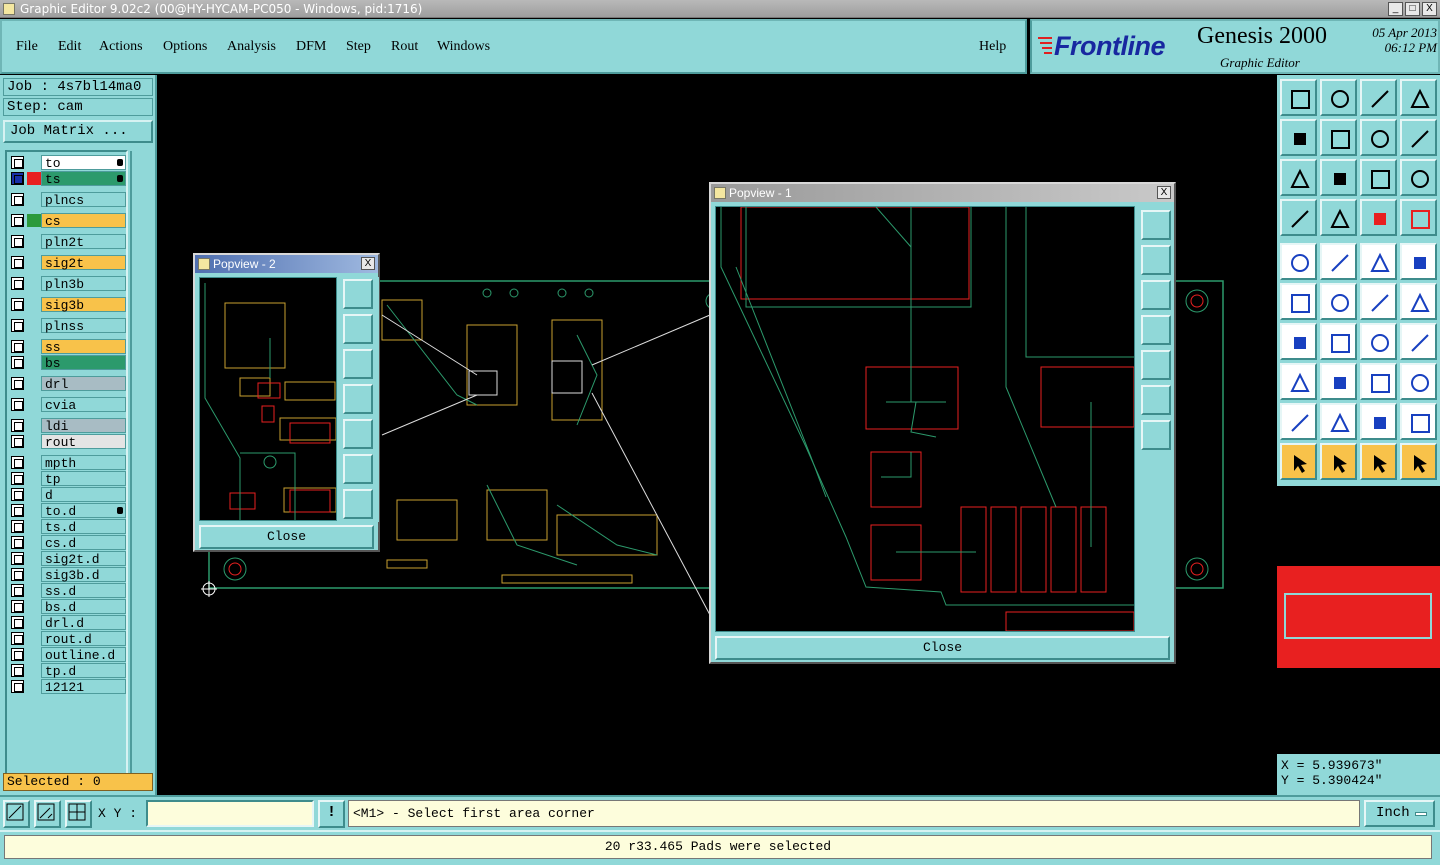 The height and width of the screenshot is (865, 1440). Describe the element at coordinates (1156, 435) in the screenshot. I see `popview-1-zoom-in-icon` at that location.